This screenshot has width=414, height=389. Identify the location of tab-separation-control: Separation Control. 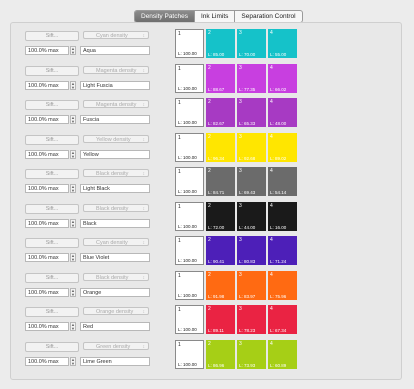
(268, 16).